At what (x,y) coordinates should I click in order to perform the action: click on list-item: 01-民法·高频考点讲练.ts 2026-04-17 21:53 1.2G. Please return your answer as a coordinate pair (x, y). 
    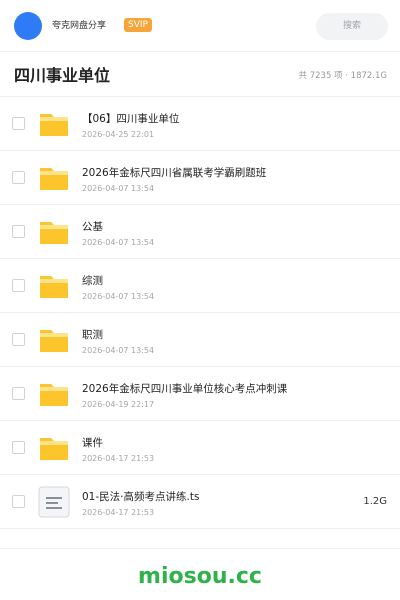
    Looking at the image, I should click on (200, 502).